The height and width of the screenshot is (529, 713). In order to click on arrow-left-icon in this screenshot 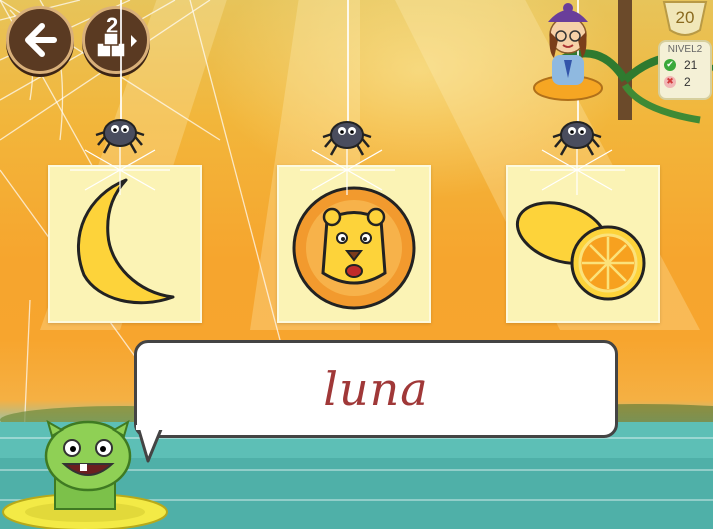, I will do `click(41, 40)`.